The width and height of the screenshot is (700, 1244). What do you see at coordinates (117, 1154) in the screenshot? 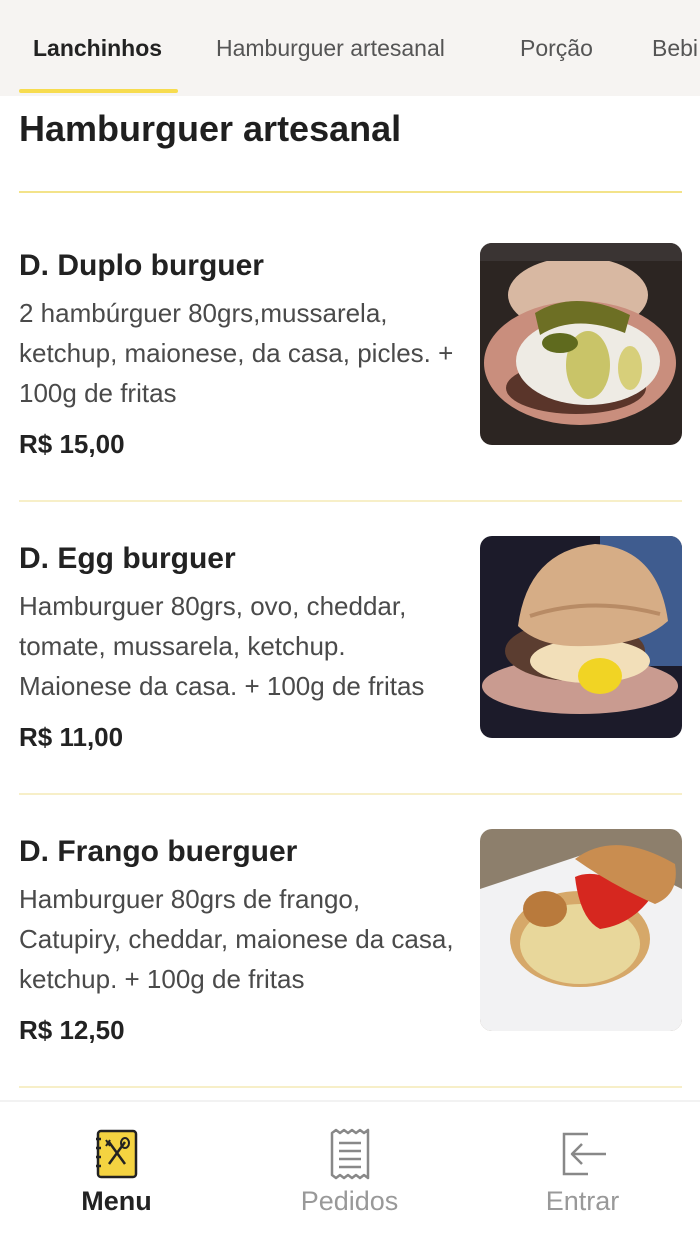
I see `menu-book-icon` at bounding box center [117, 1154].